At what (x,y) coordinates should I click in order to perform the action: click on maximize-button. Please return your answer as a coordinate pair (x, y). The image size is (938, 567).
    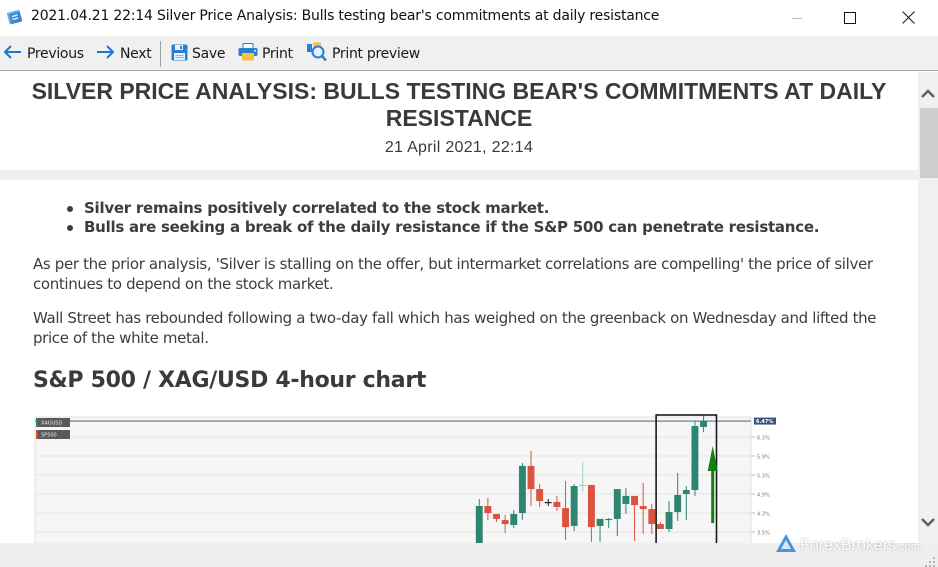
    Looking at the image, I should click on (850, 18).